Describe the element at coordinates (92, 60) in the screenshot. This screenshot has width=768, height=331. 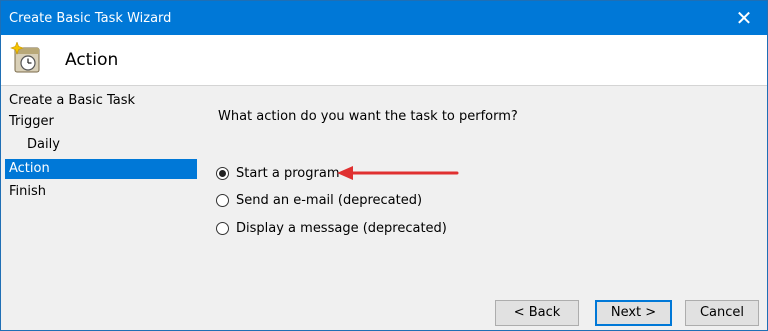
I see `page-title: Action` at that location.